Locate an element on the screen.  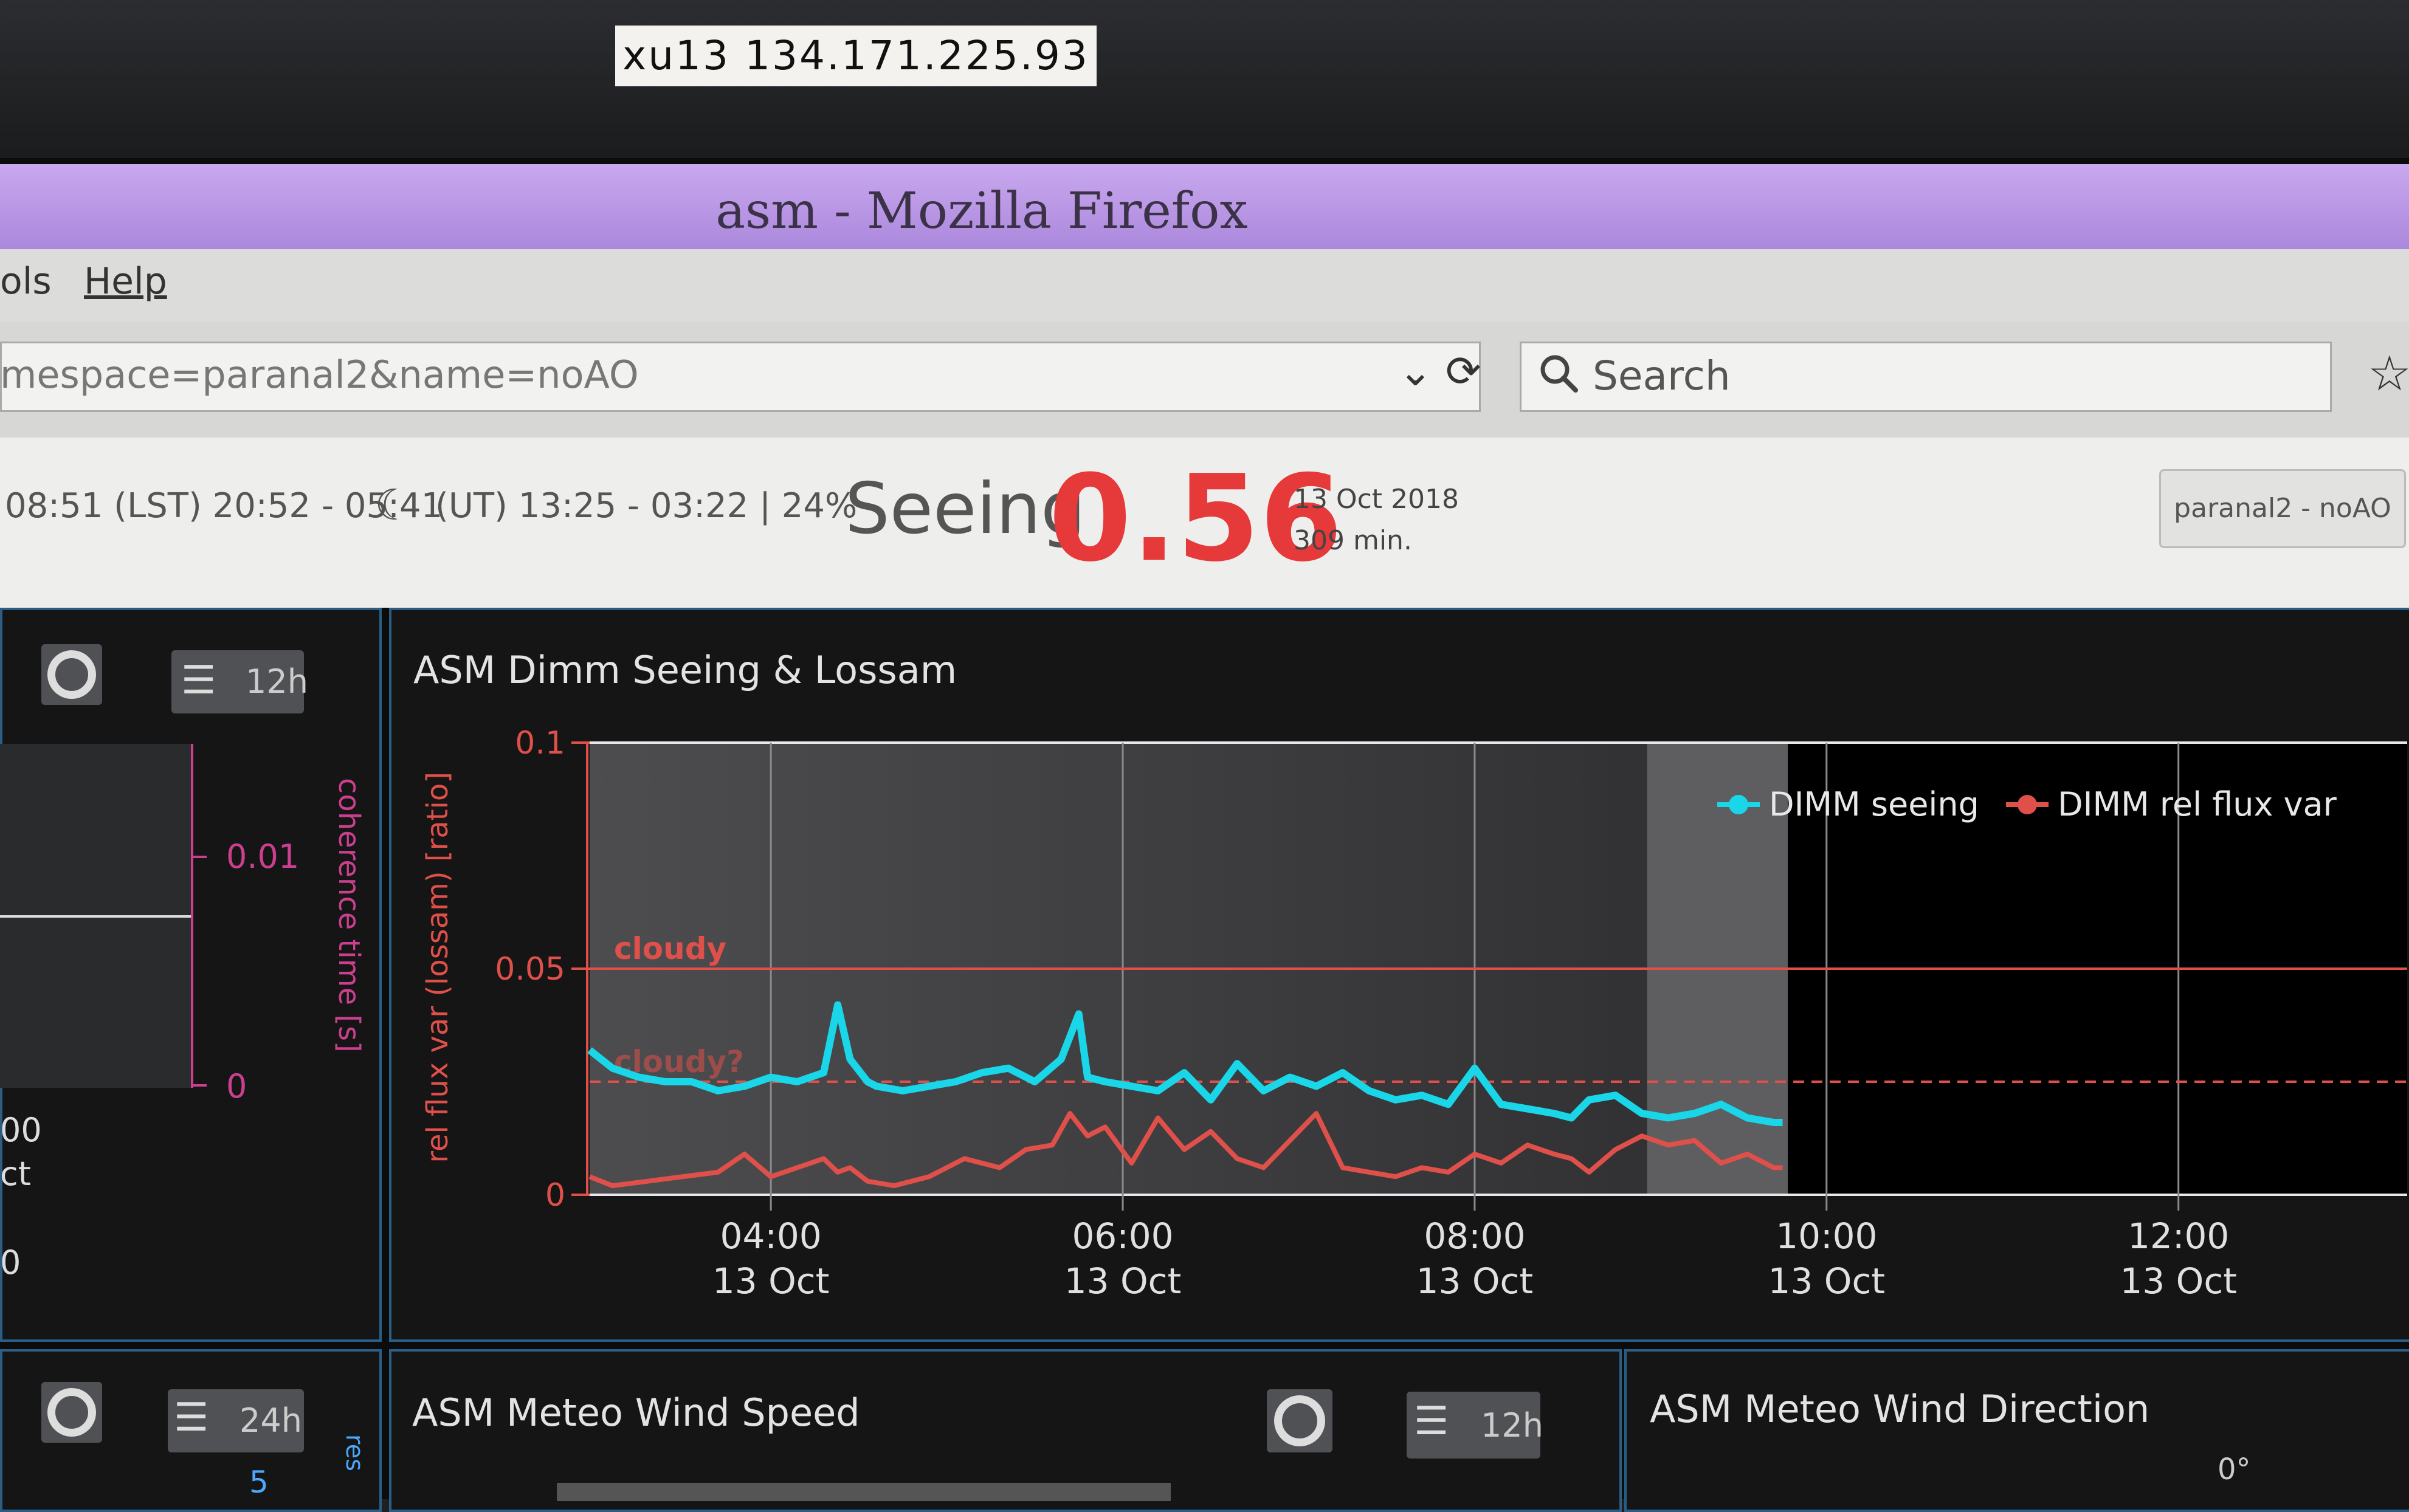
partial-label-0: 00 is located at coordinates (21, 1130).